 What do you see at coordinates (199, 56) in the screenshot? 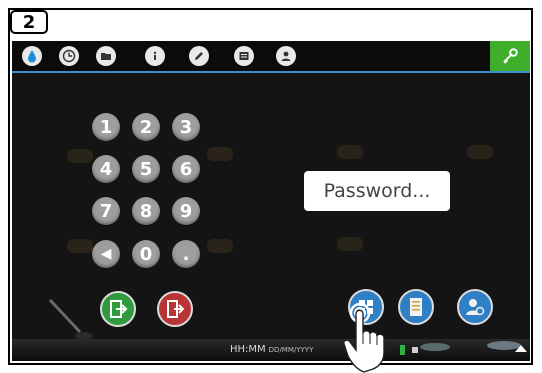
I see `pencil-icon` at bounding box center [199, 56].